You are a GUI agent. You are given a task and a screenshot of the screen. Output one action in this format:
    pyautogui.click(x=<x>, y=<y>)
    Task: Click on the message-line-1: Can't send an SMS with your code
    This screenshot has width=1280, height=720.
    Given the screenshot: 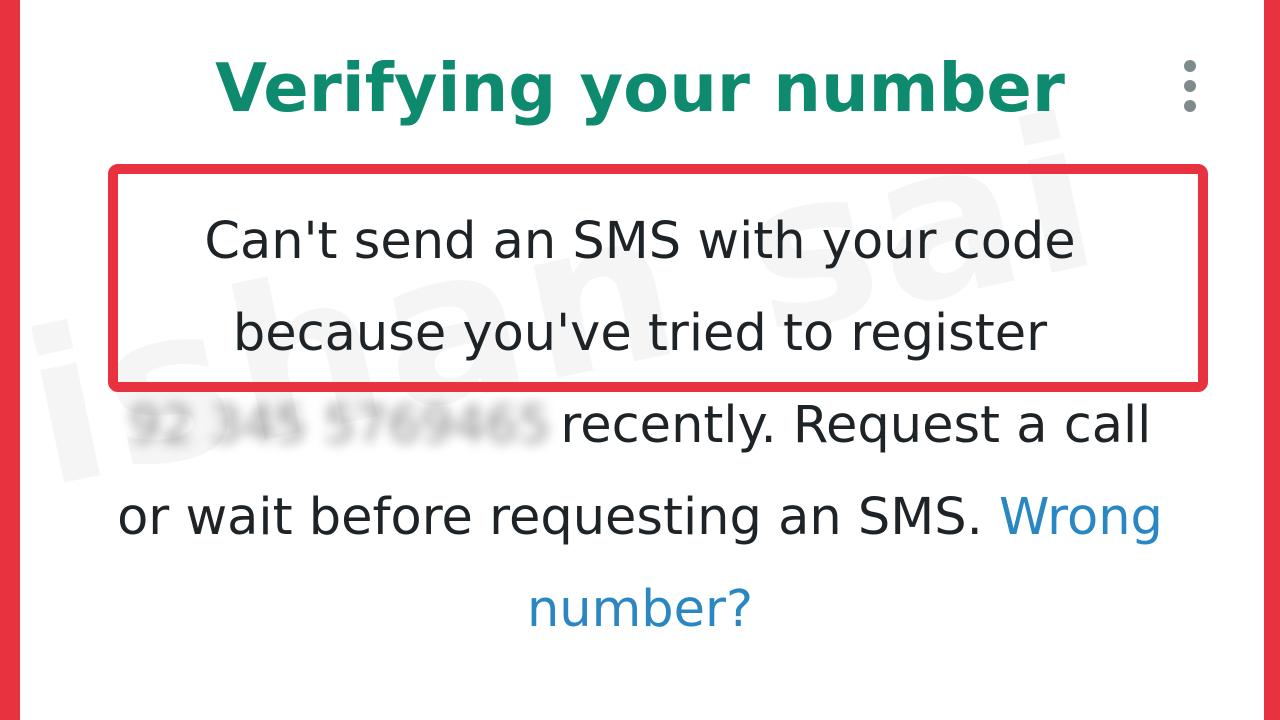 What is the action you would take?
    pyautogui.click(x=640, y=241)
    